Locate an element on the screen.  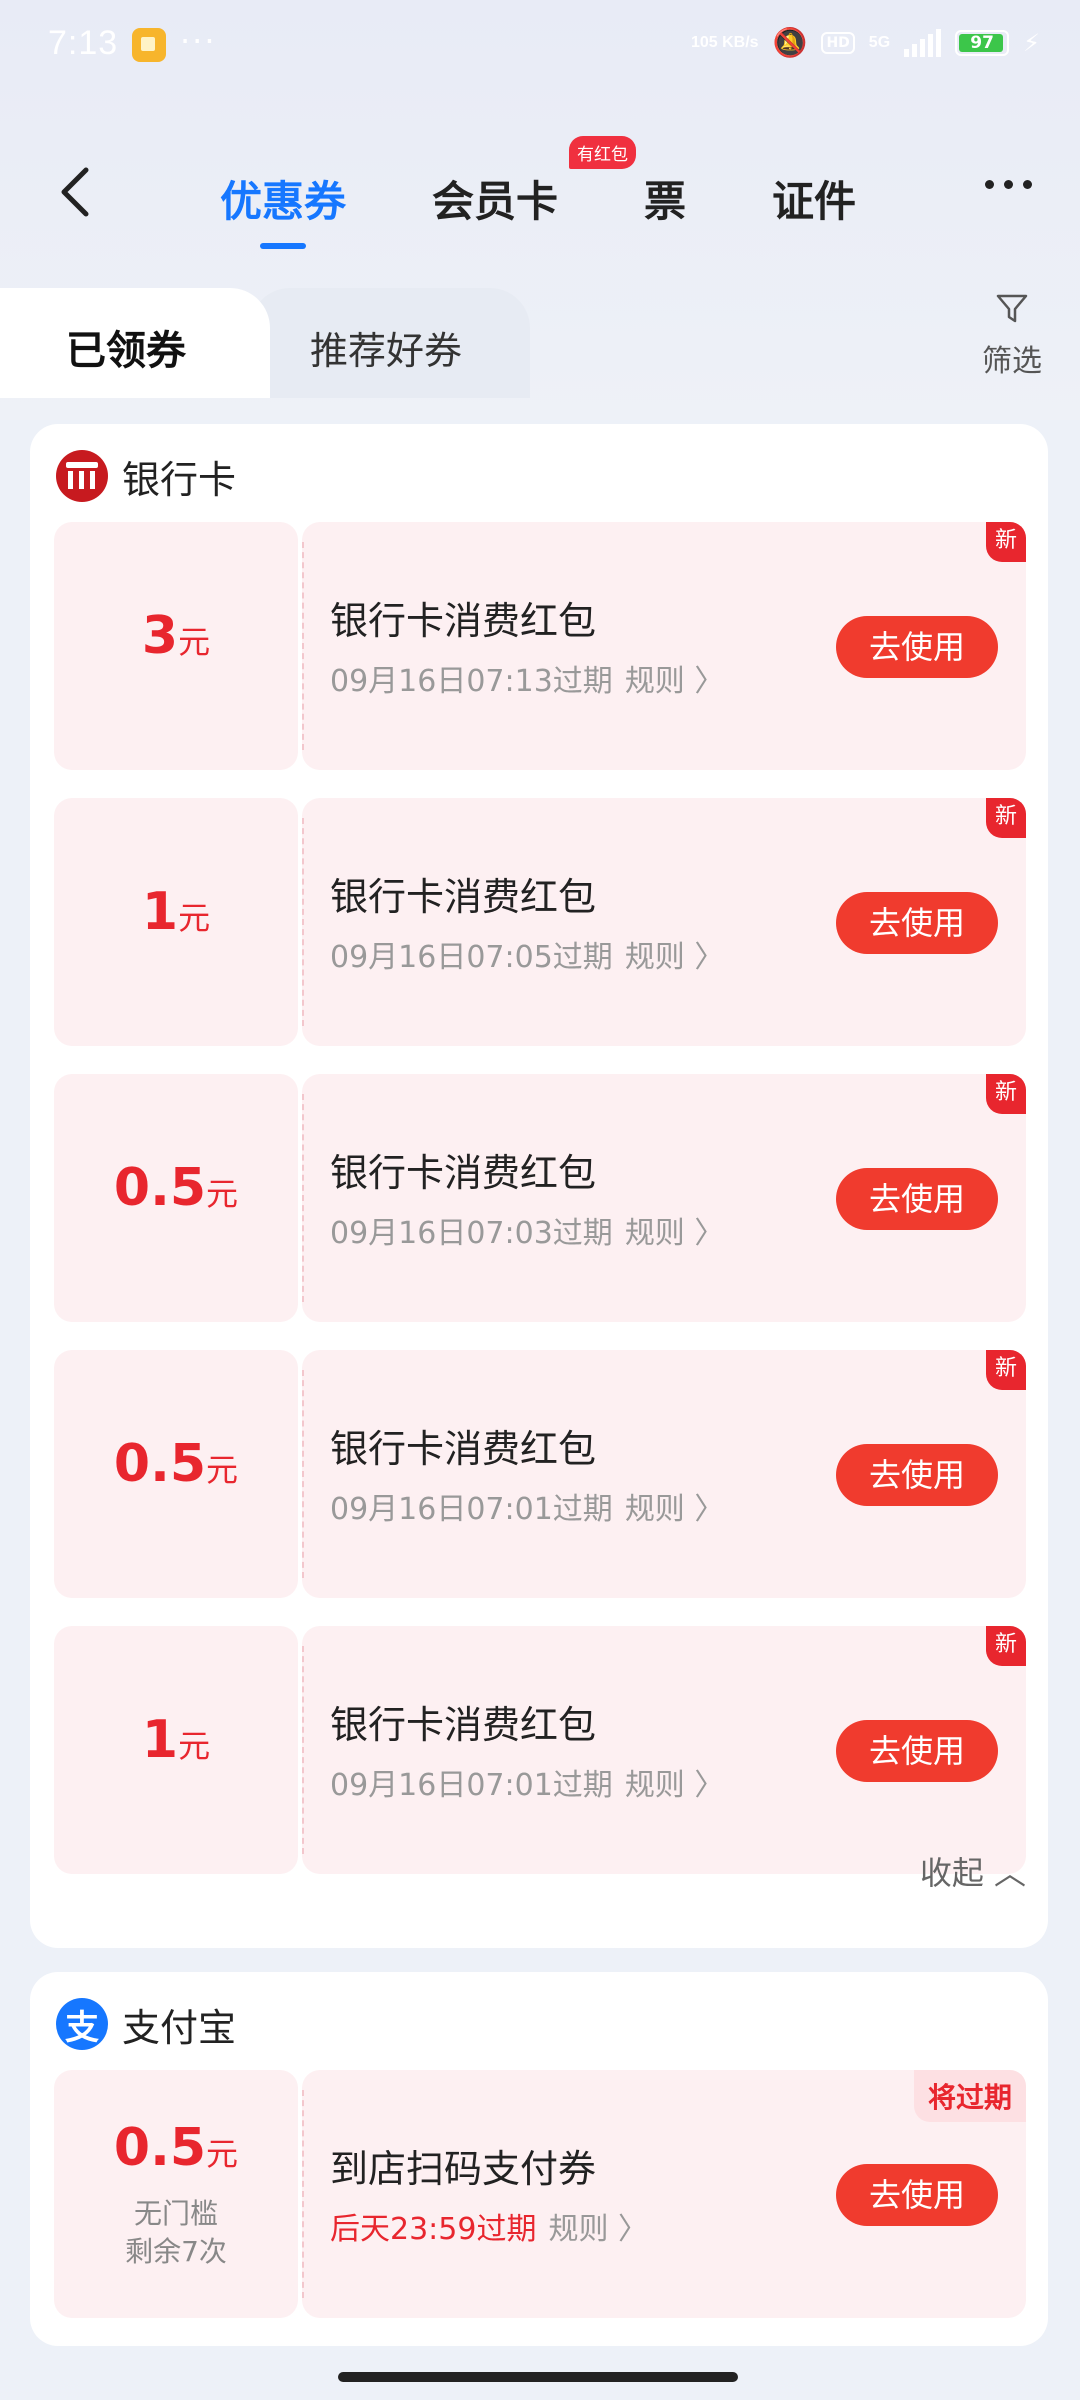
coupon-info-panel: 银行卡消费红包 09月16日07:13过期 规则 〉 去使用 新 is located at coordinates (664, 646).